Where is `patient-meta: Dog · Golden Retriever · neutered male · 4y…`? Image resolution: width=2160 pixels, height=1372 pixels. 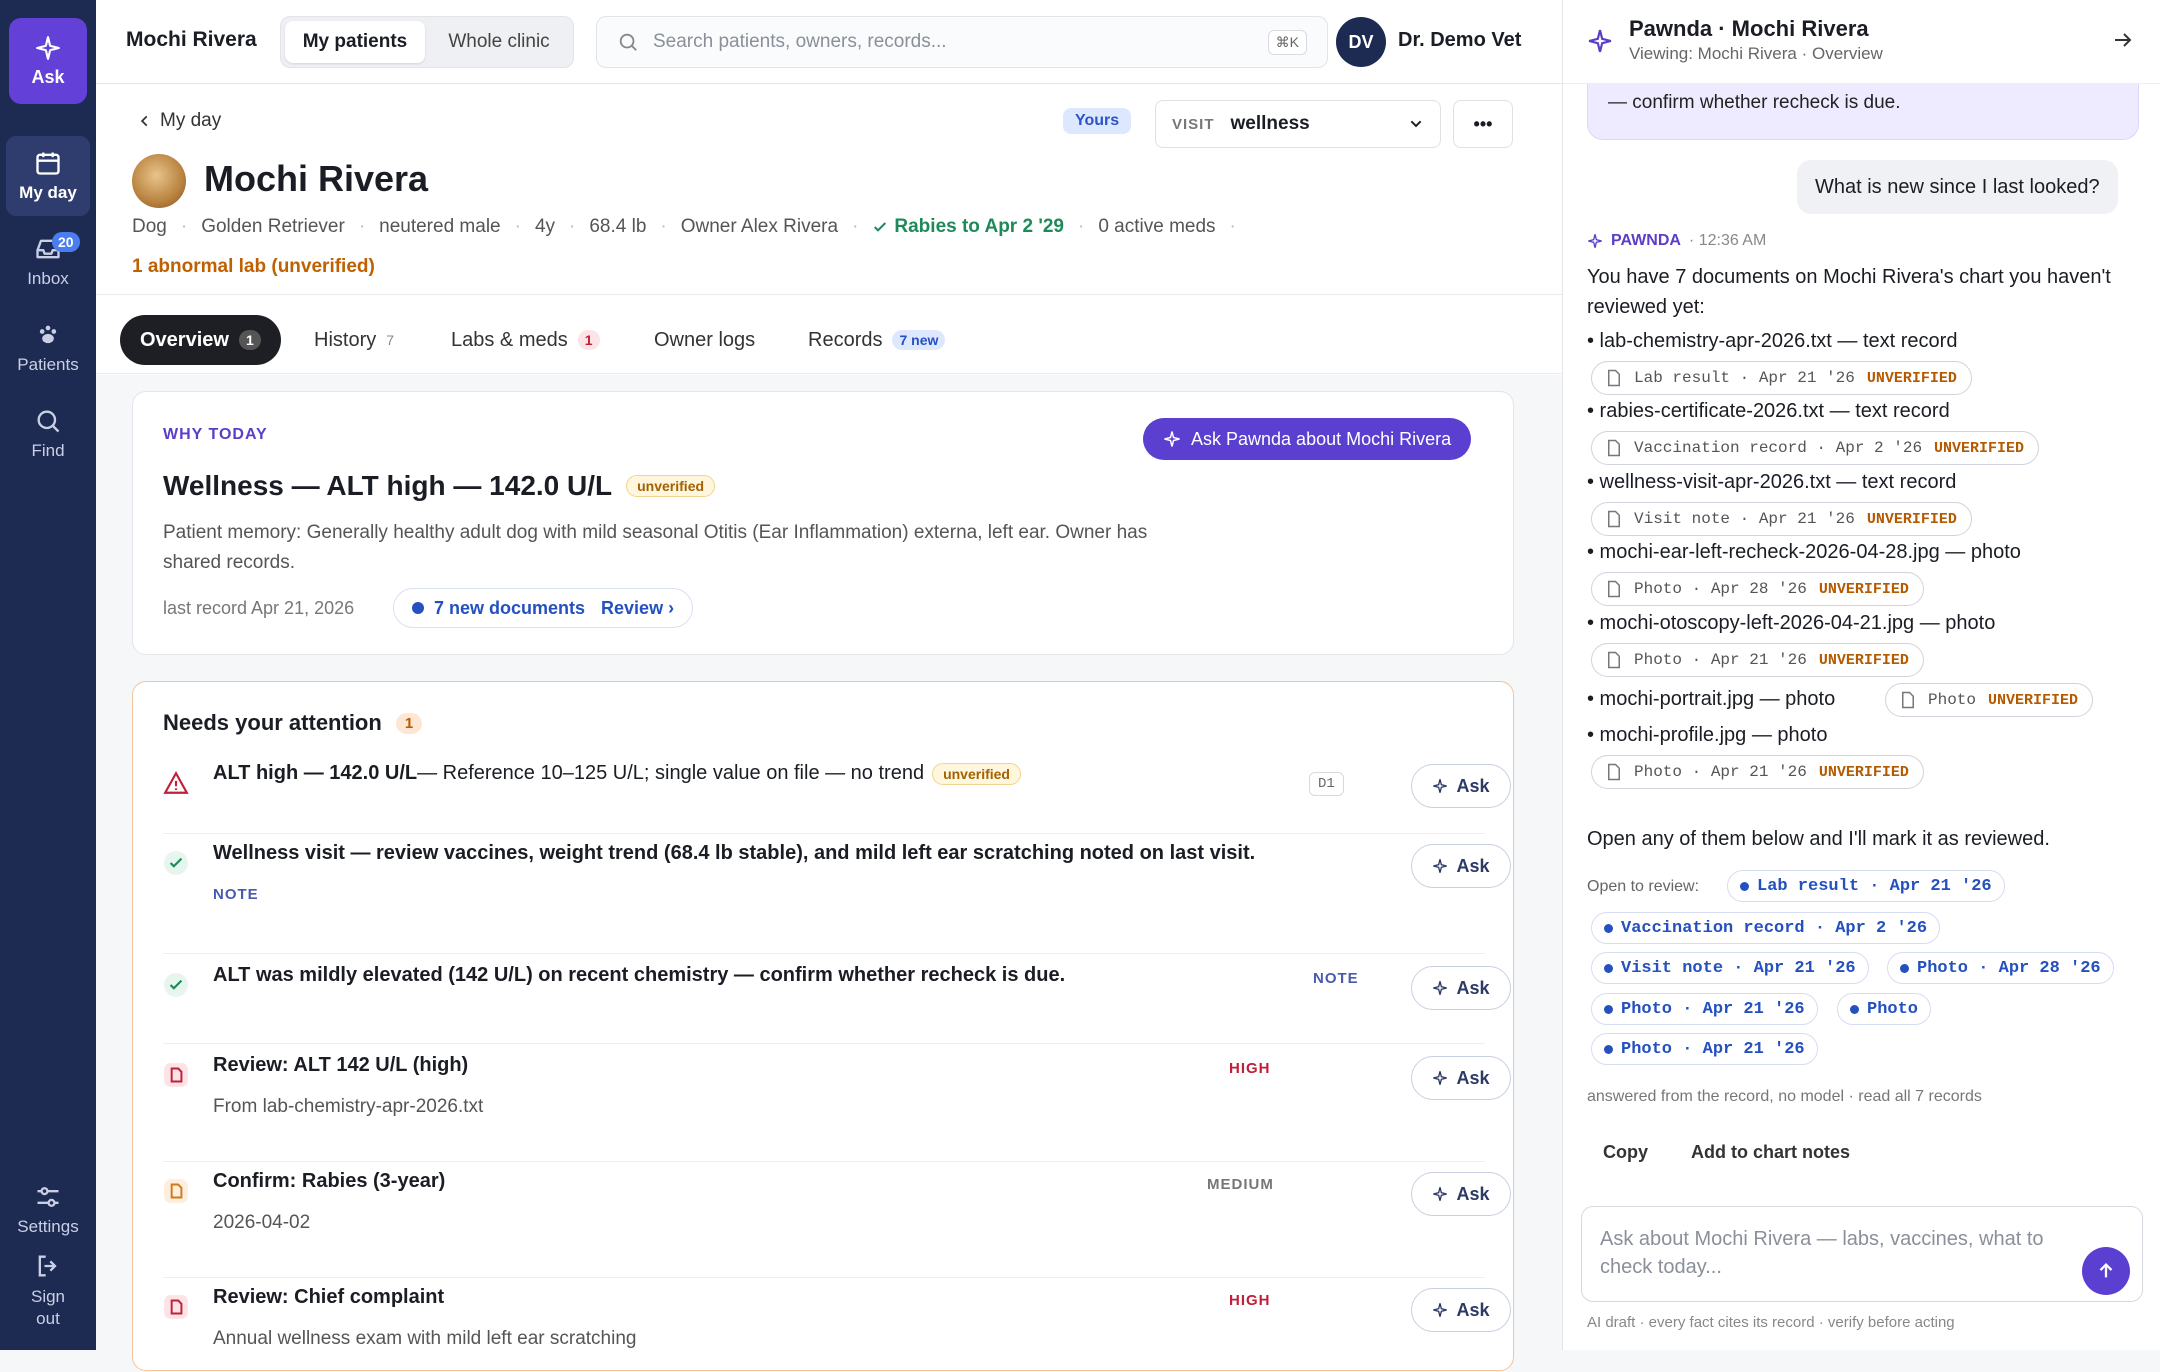 patient-meta: Dog · Golden Retriever · neutered male · 4y… is located at coordinates (684, 226).